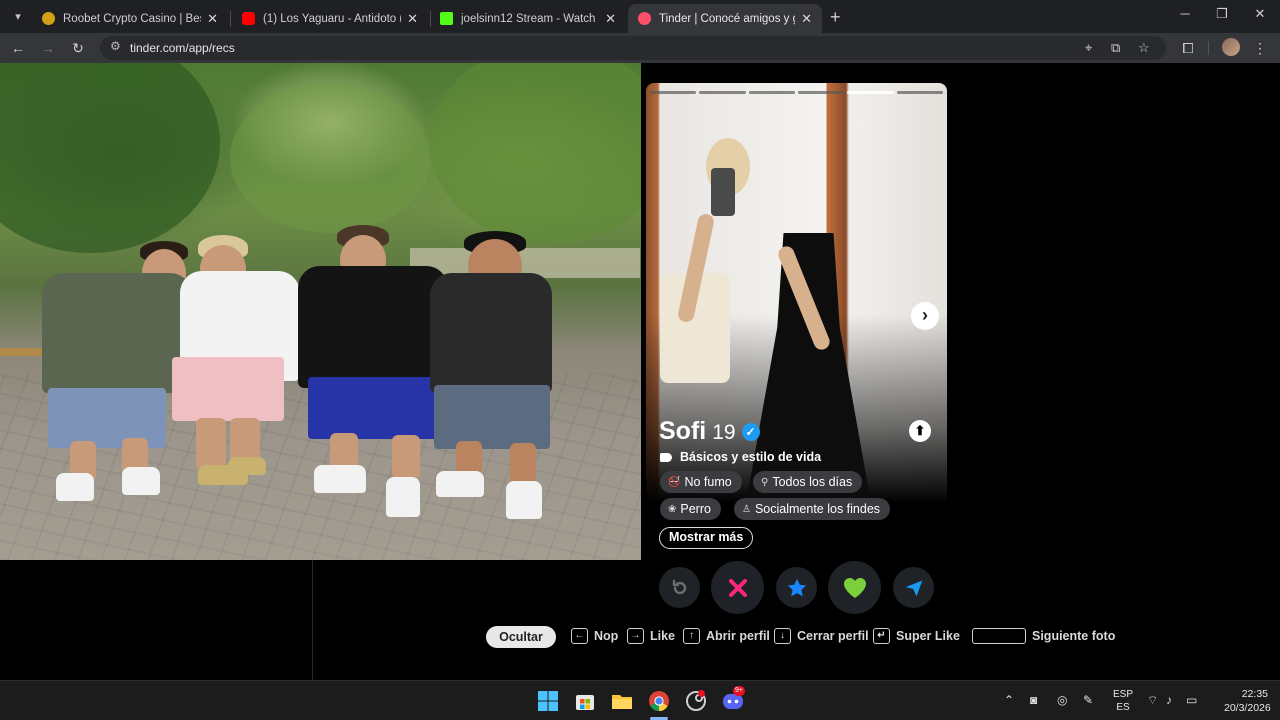 This screenshot has height=720, width=1280. I want to click on paw-icon: ❀, so click(672, 509).